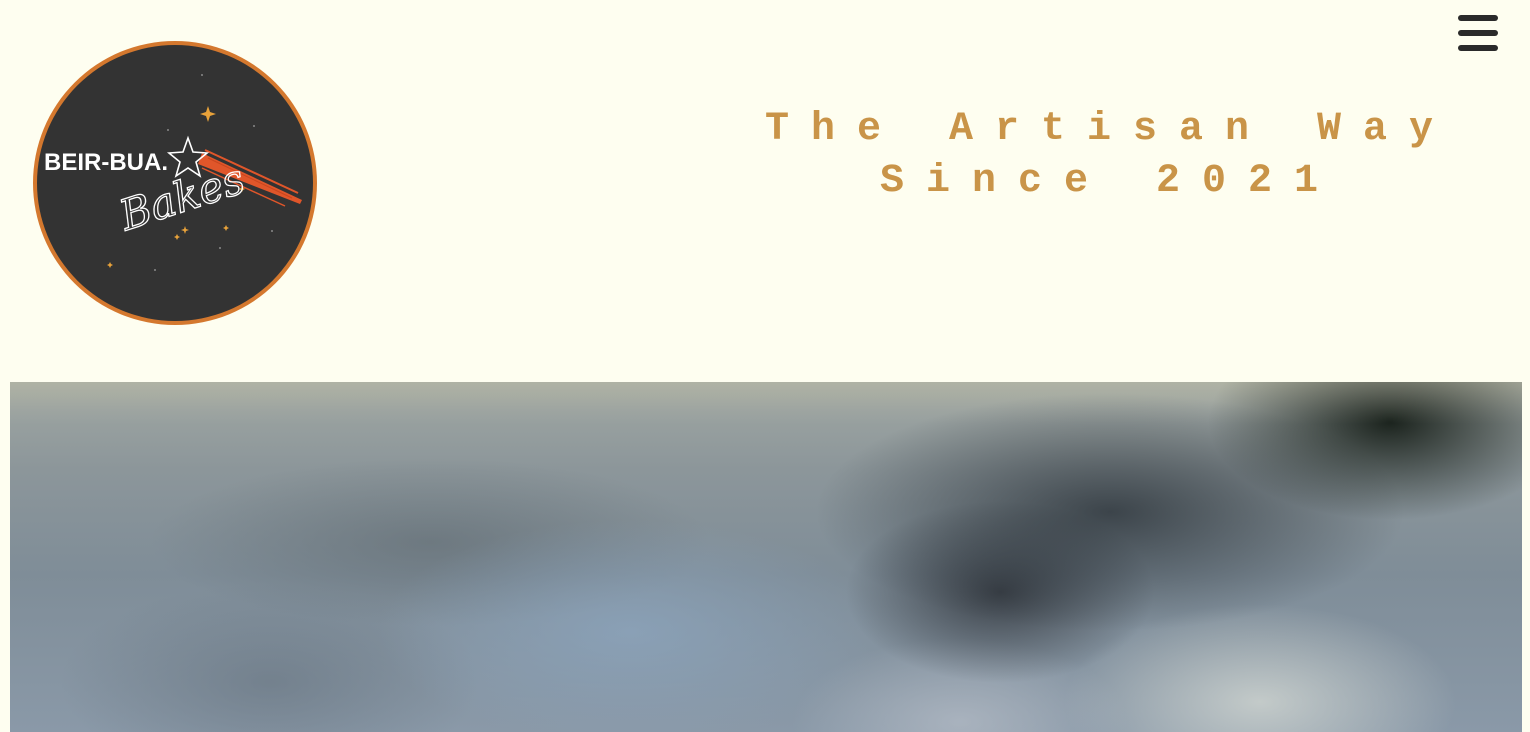  What do you see at coordinates (1110, 129) in the screenshot?
I see `tagline-line1: The Artisan Way` at bounding box center [1110, 129].